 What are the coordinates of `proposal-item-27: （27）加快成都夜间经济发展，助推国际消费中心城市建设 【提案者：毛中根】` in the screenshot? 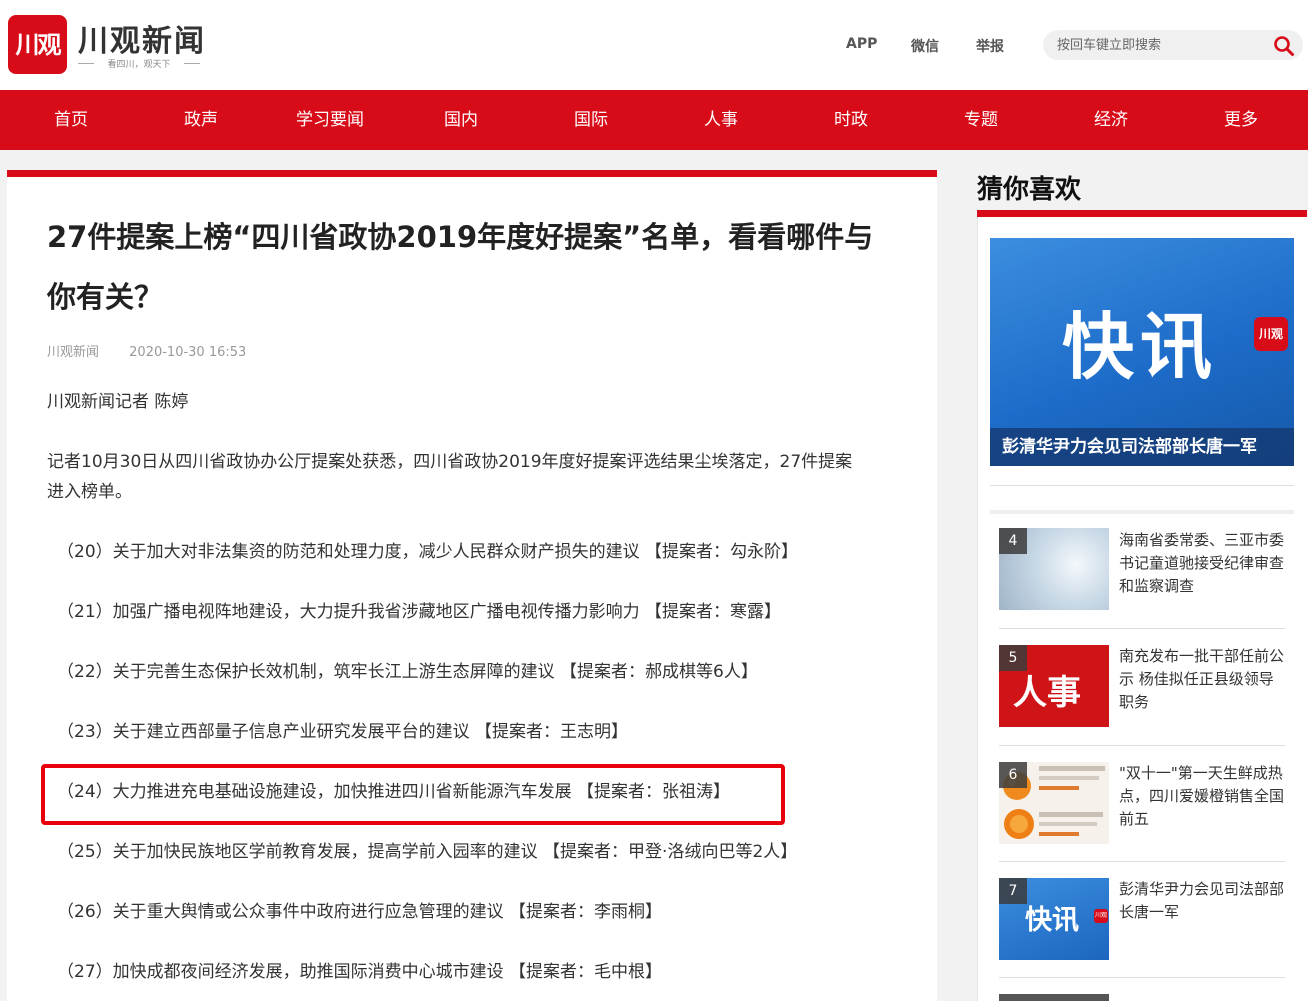 It's located at (360, 972).